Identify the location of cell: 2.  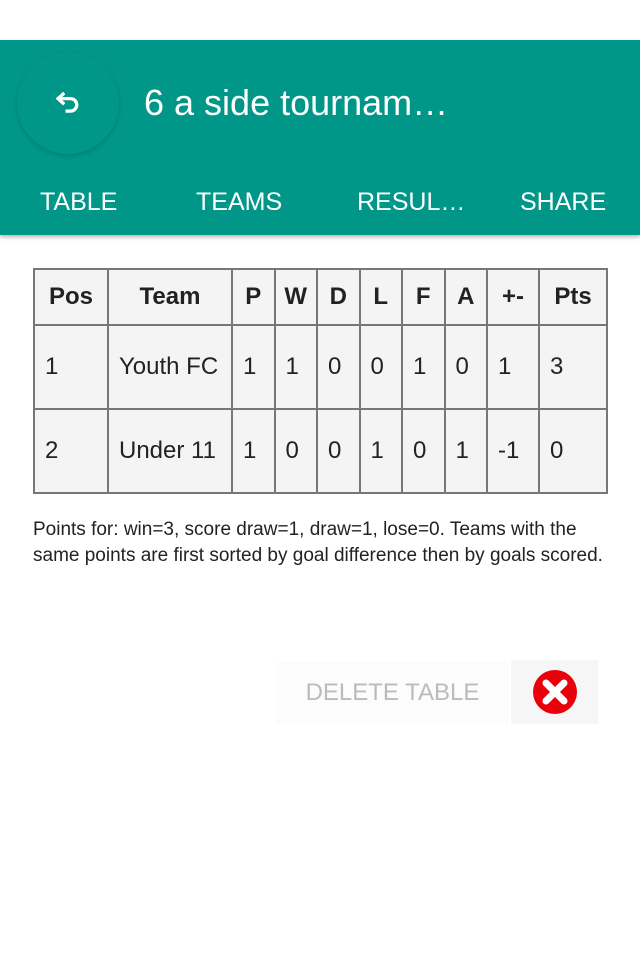
(71, 451).